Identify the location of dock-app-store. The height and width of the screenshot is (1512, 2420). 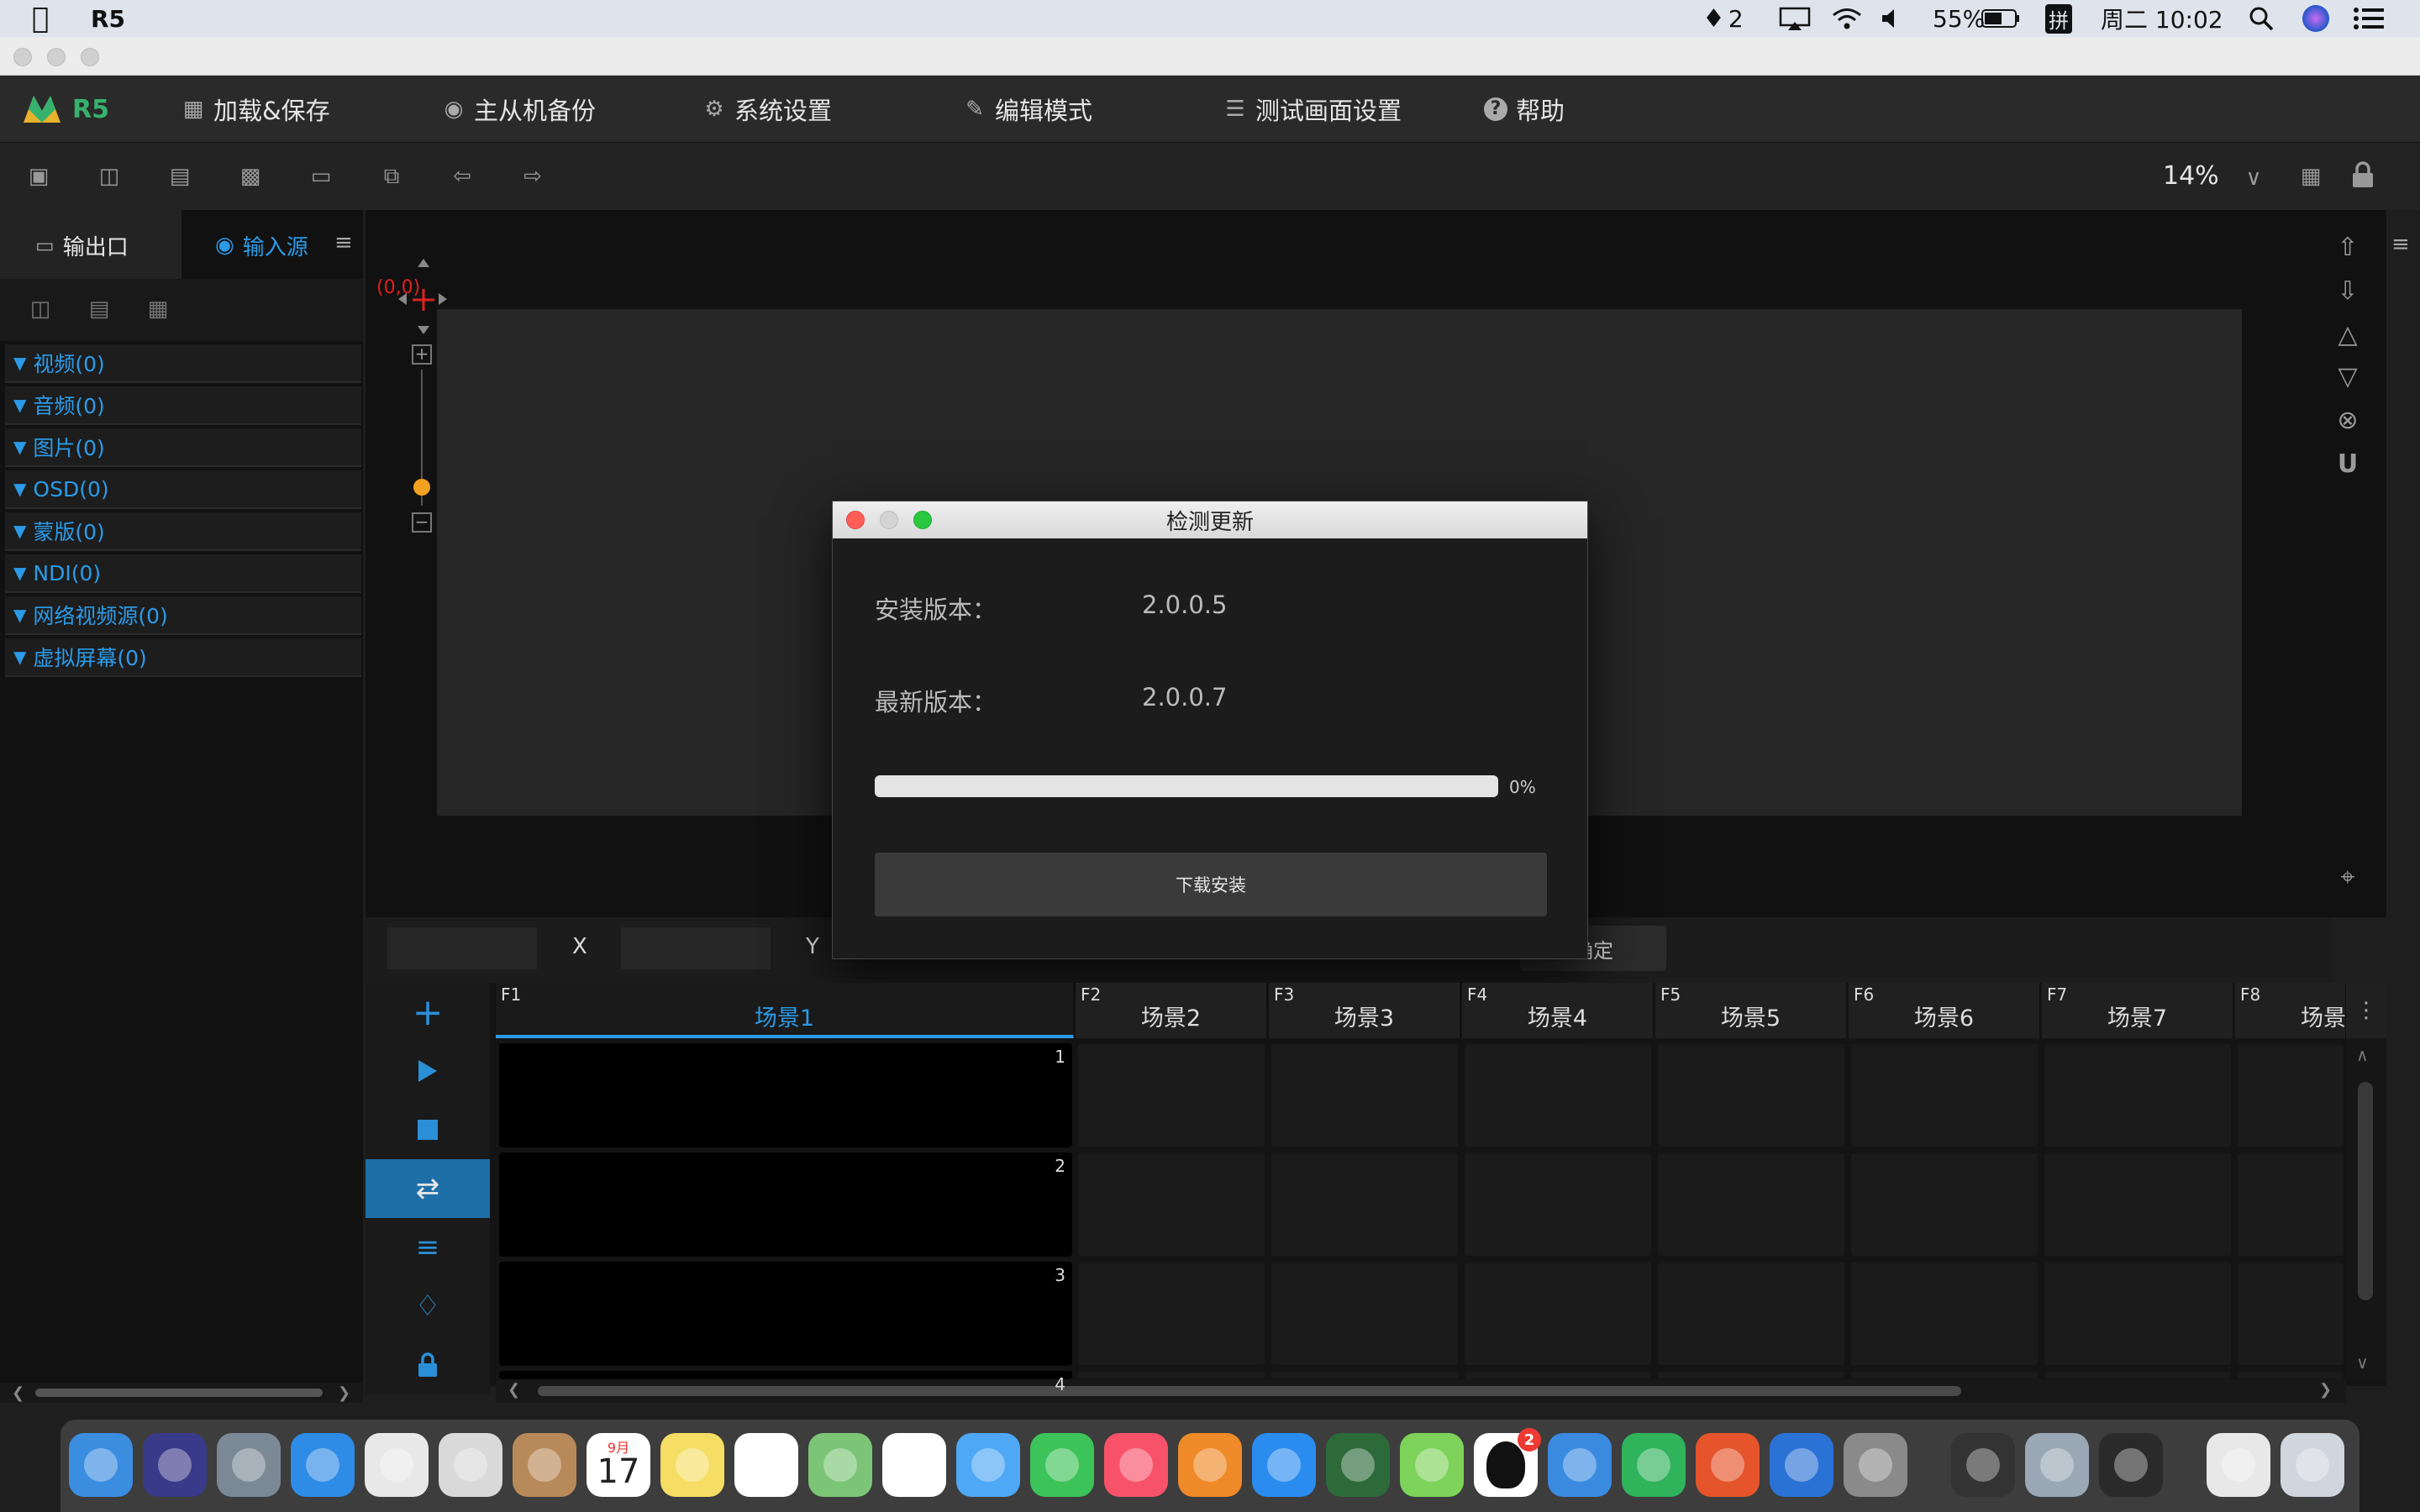
(1284, 1465).